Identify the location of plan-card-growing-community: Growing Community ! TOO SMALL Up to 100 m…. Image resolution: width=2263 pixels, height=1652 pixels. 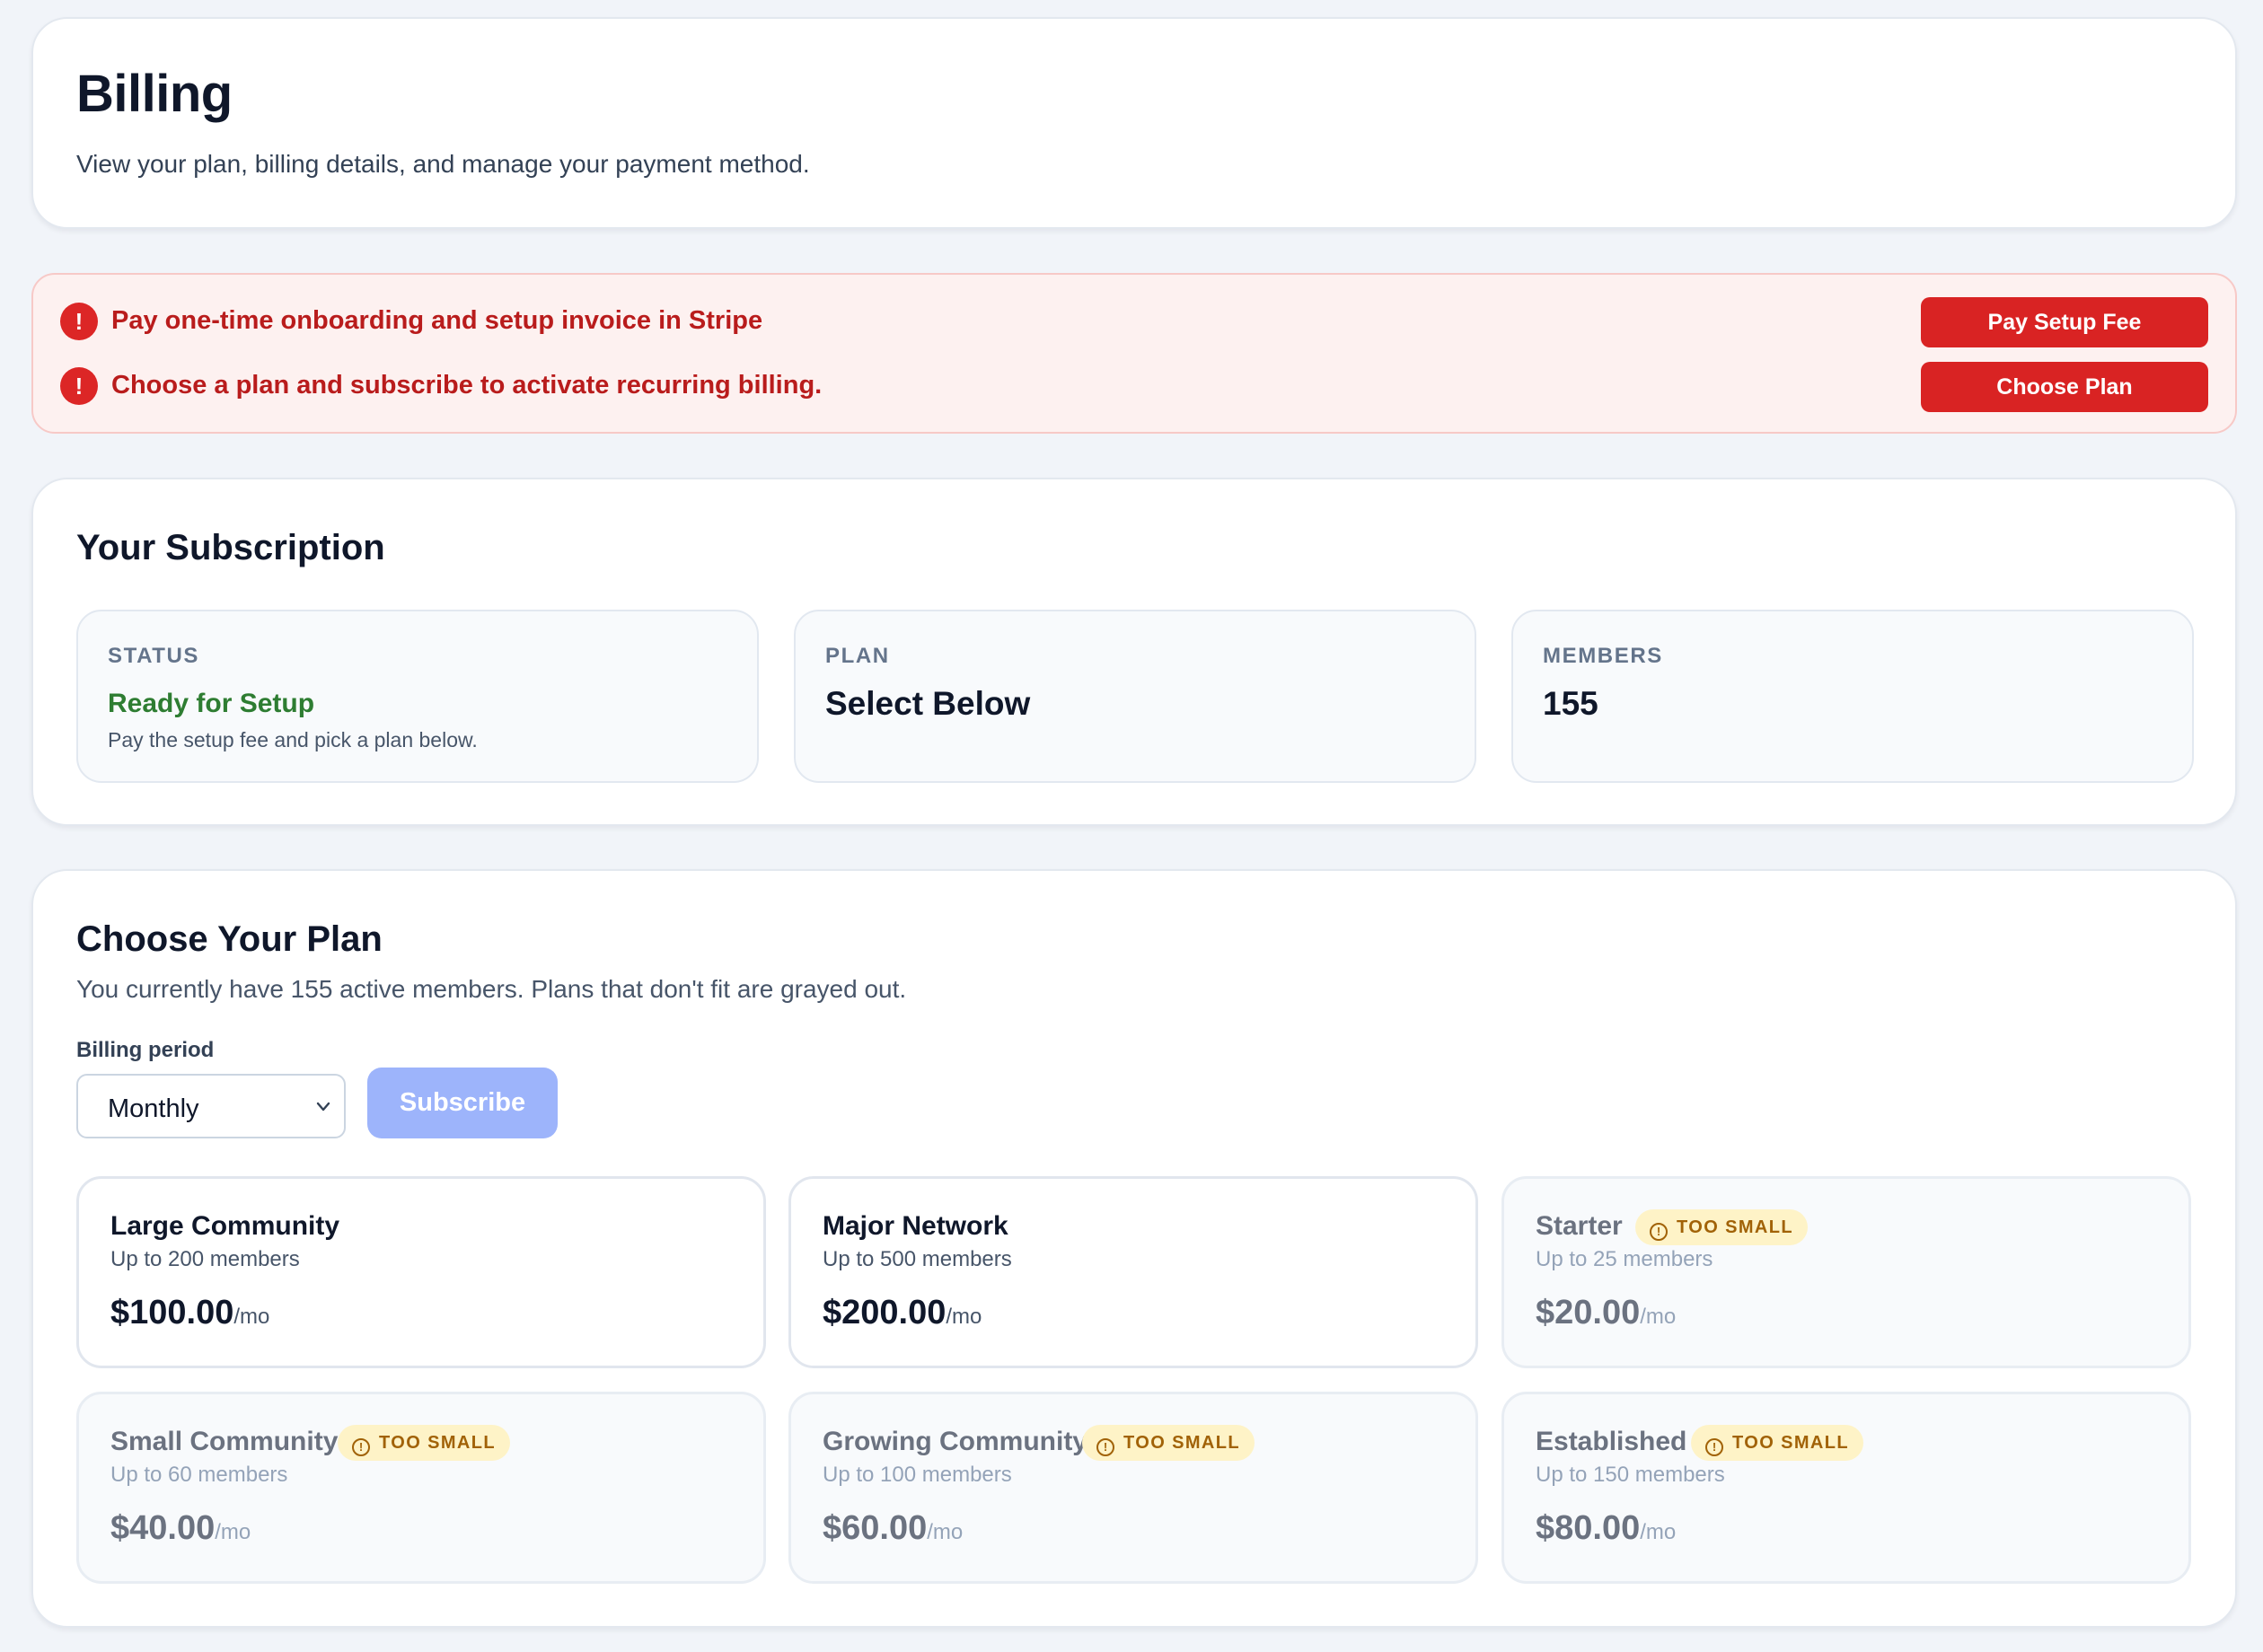
(1133, 1488).